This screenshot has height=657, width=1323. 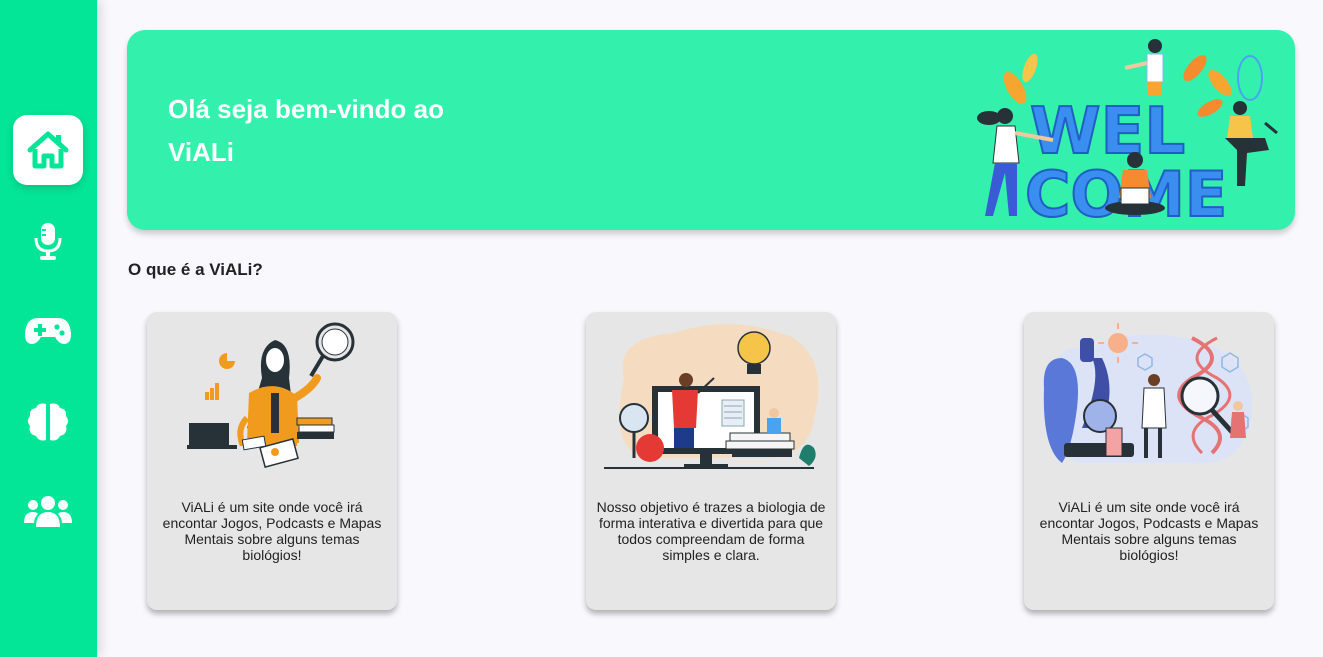 I want to click on gamepad-icon, so click(x=48, y=331).